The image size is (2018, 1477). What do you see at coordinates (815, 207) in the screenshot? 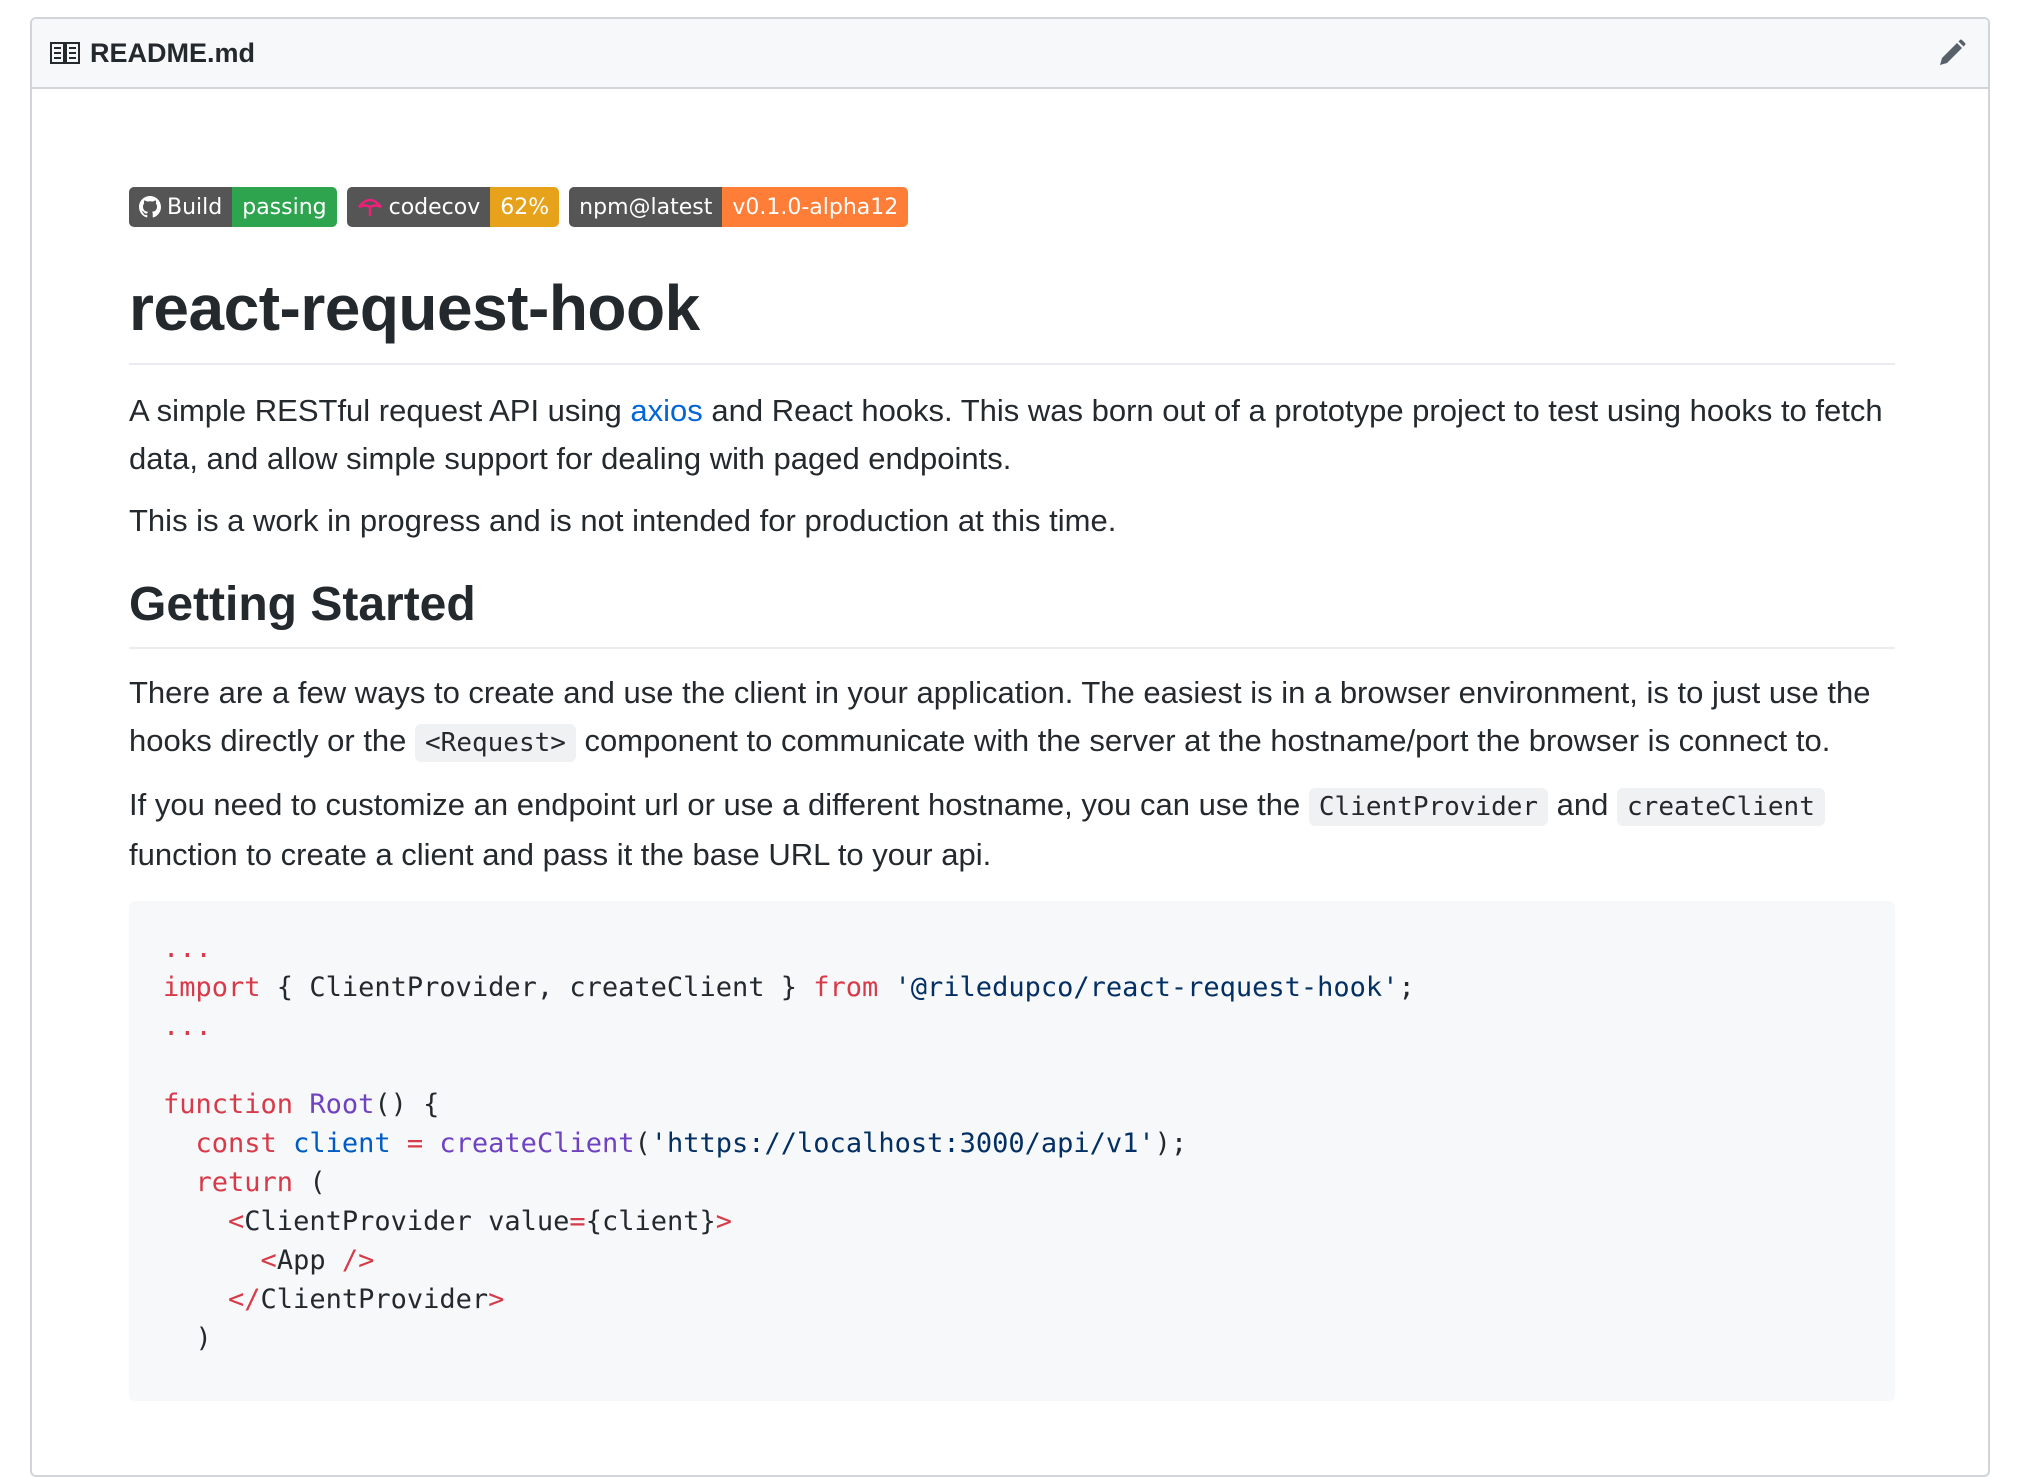
I see `badge-value: v0.1.0-alpha12` at bounding box center [815, 207].